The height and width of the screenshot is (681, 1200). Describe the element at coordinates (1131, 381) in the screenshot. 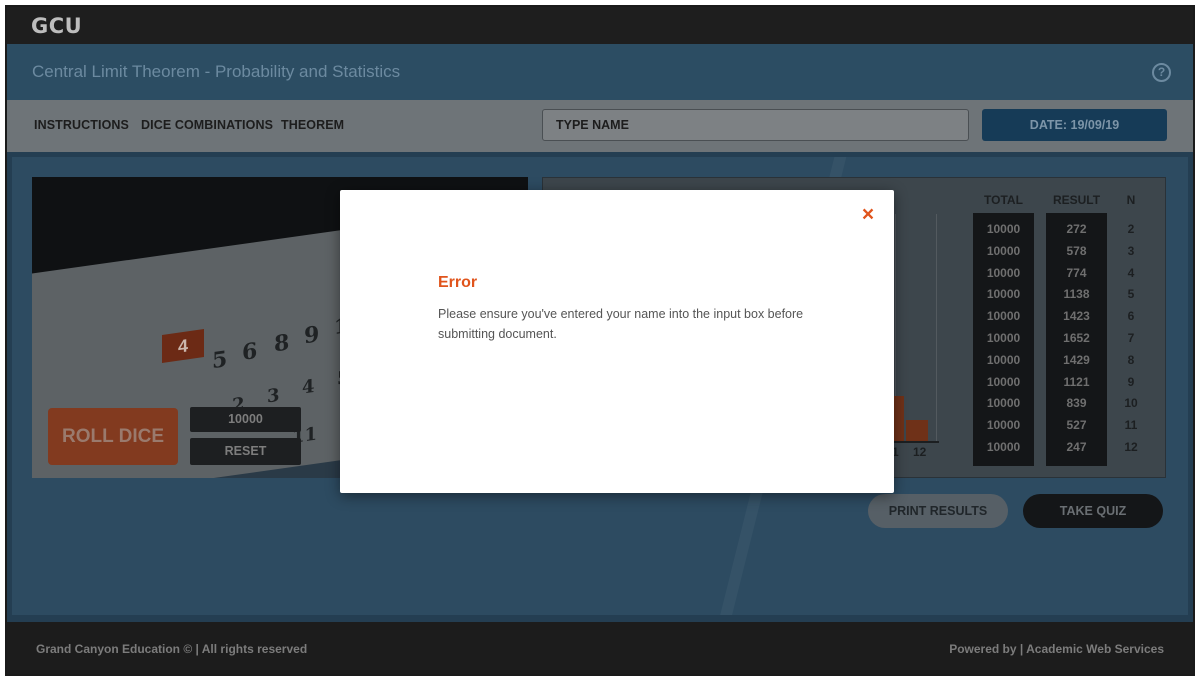

I see `n-cell: 9` at that location.